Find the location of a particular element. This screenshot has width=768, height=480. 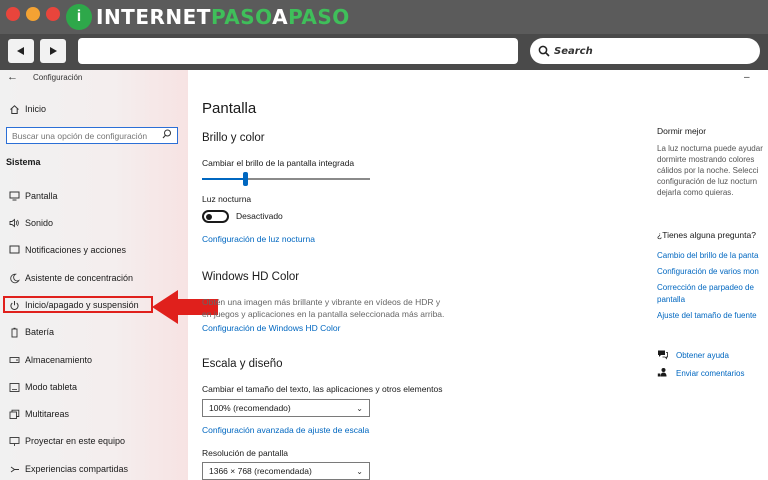

question-heading: ¿Tienes alguna pregunta? is located at coordinates (706, 235).